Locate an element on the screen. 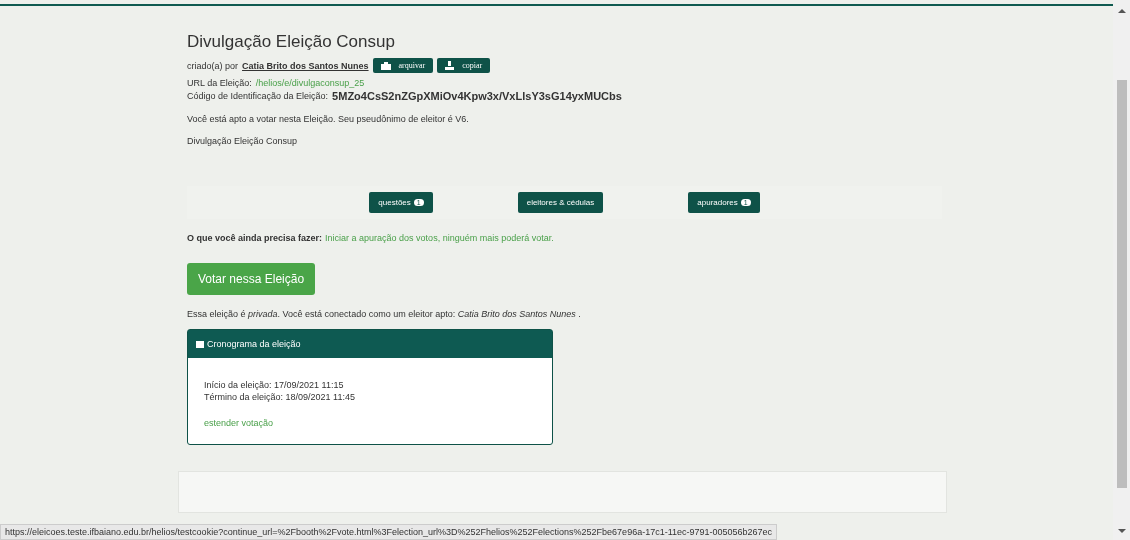 This screenshot has width=1130, height=540. status-bar-url: https://eleicoes.teste.ifbaiano.edu.br/helios/testcookie?continue_url=%2Fbooth%2Fvote.html%3Felection_url%3D%252Fhelios%252Felections%252Fbe67e96a-17c1-11ec-9791-005056b267ec is located at coordinates (389, 532).